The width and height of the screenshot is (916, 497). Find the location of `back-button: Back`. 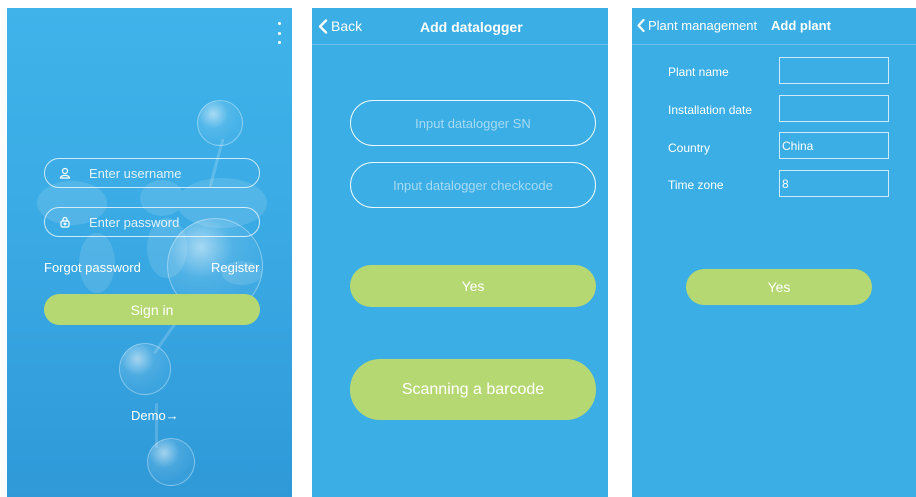

back-button: Back is located at coordinates (340, 26).